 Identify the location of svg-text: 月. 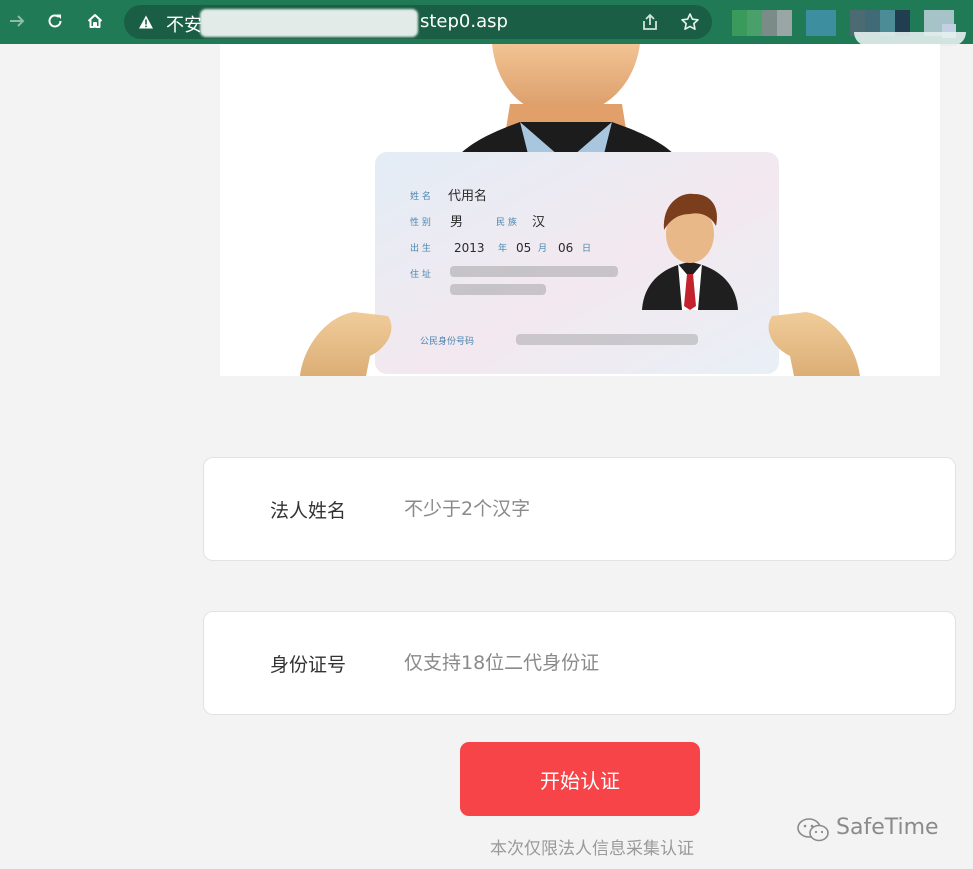
(542, 248).